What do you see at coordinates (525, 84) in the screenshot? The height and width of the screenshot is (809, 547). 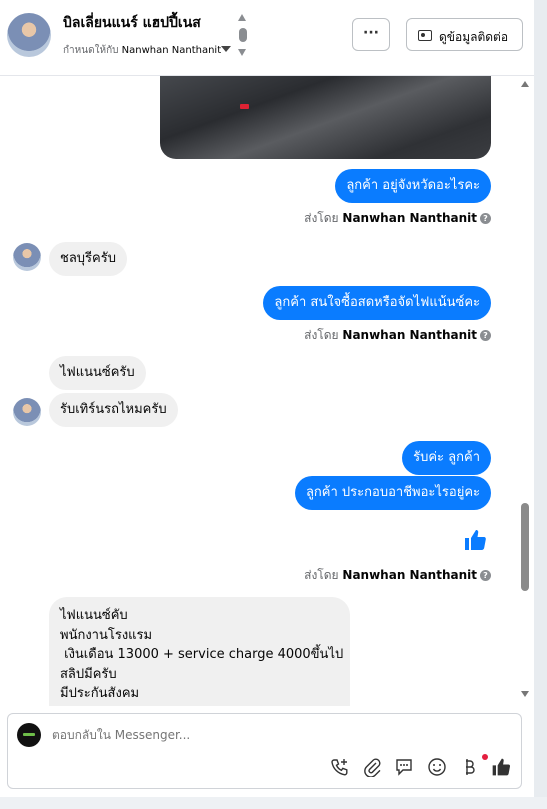 I see `scrollbar-up-arrow-icon` at bounding box center [525, 84].